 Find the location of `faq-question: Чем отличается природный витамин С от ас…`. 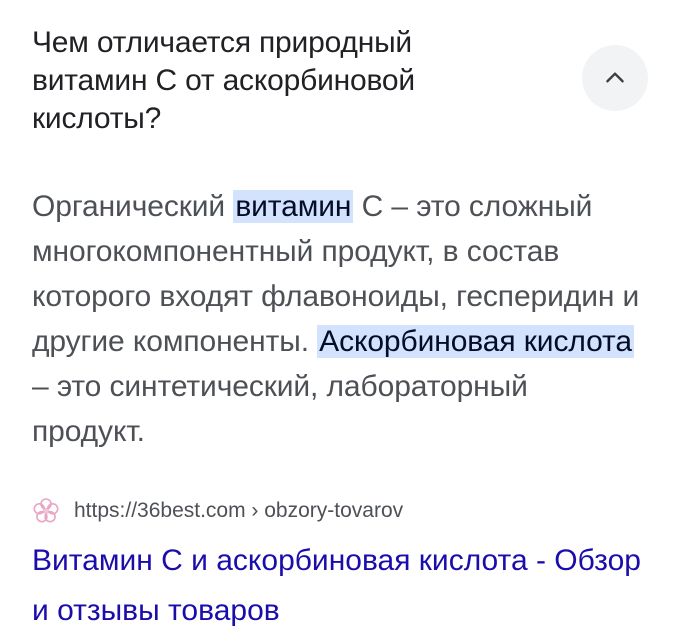

faq-question: Чем отличается природный витамин С от ас… is located at coordinates (282, 81).